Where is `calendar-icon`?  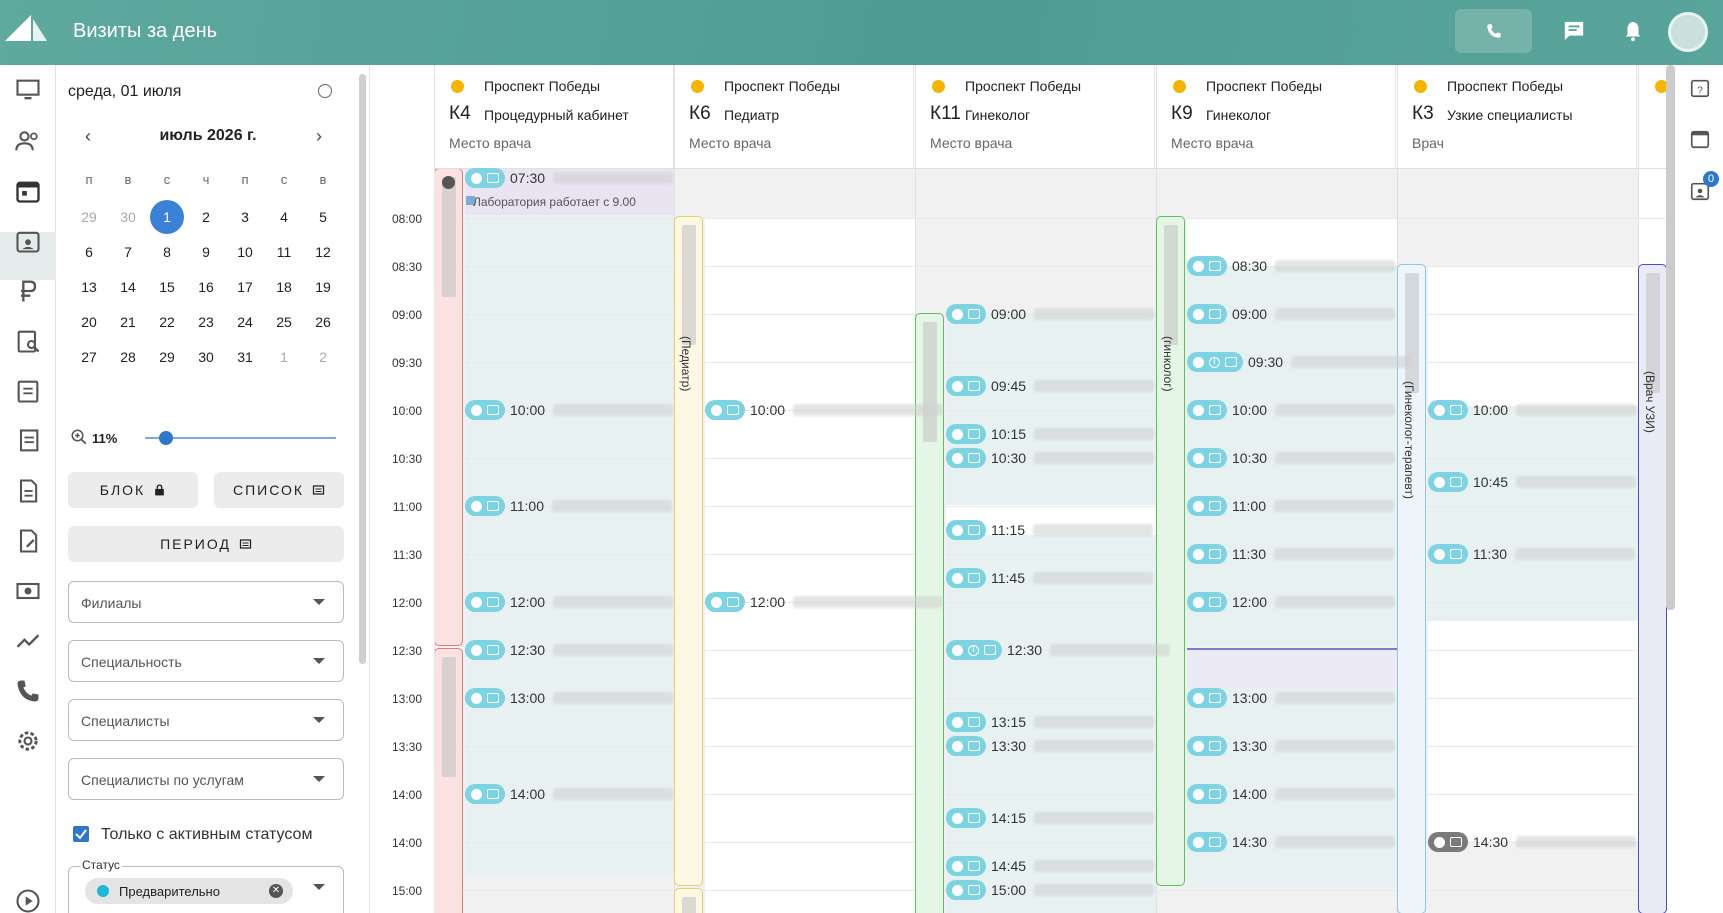 calendar-icon is located at coordinates (28, 191).